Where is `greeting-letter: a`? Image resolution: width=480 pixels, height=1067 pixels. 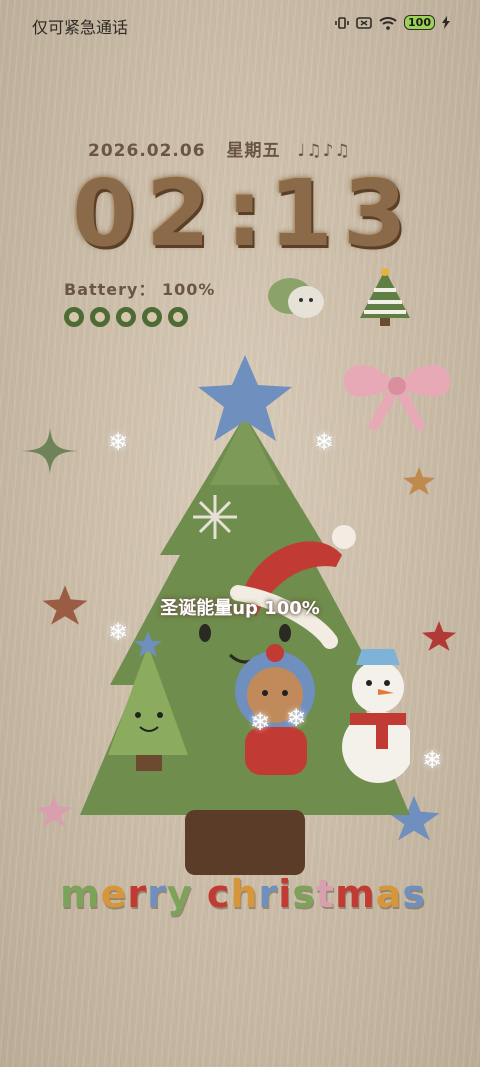 greeting-letter: a is located at coordinates (389, 894).